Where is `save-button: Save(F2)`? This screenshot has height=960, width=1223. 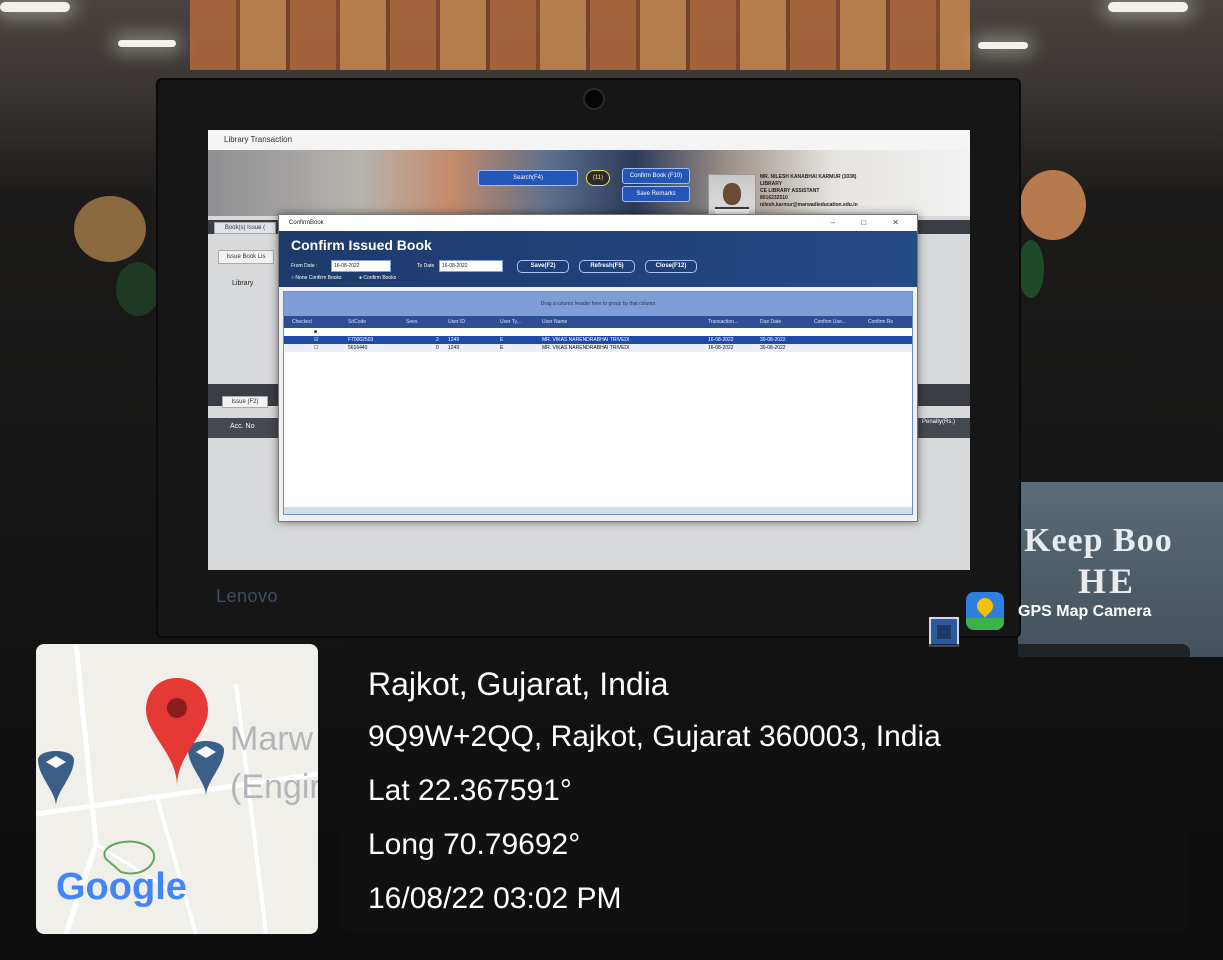 save-button: Save(F2) is located at coordinates (543, 266).